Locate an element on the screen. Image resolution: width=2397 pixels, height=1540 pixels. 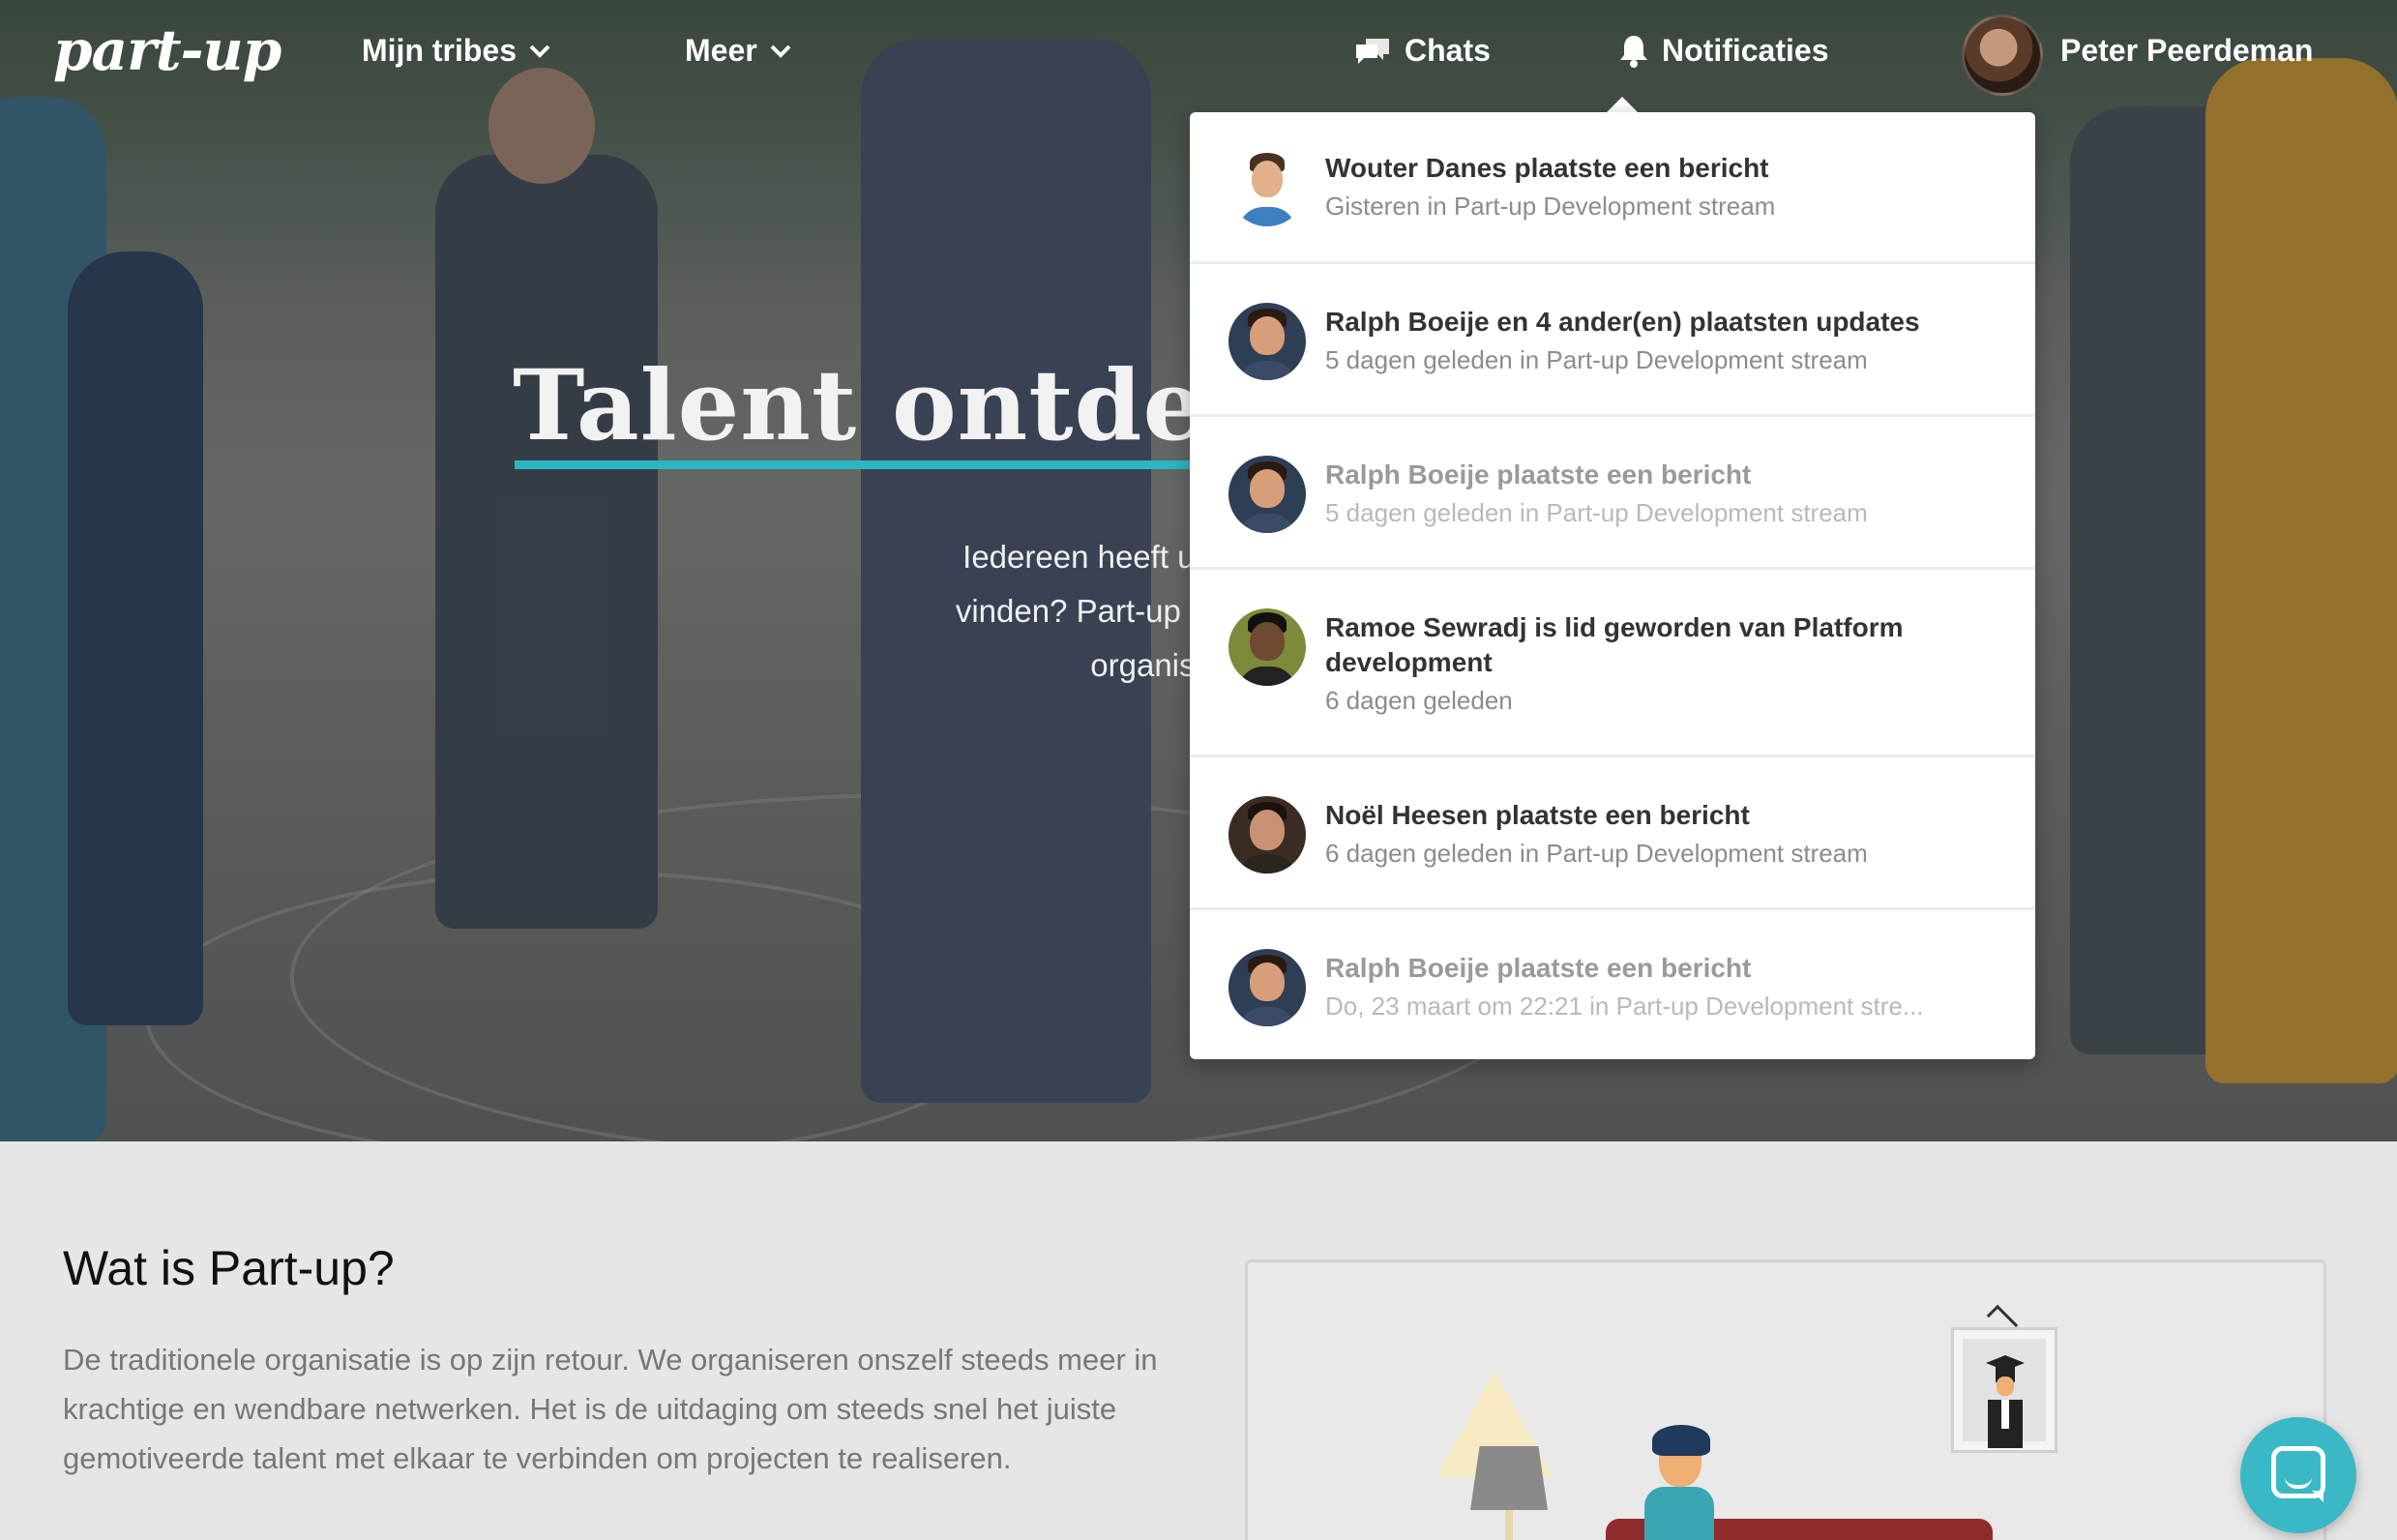
character-hair is located at coordinates (1681, 1440).